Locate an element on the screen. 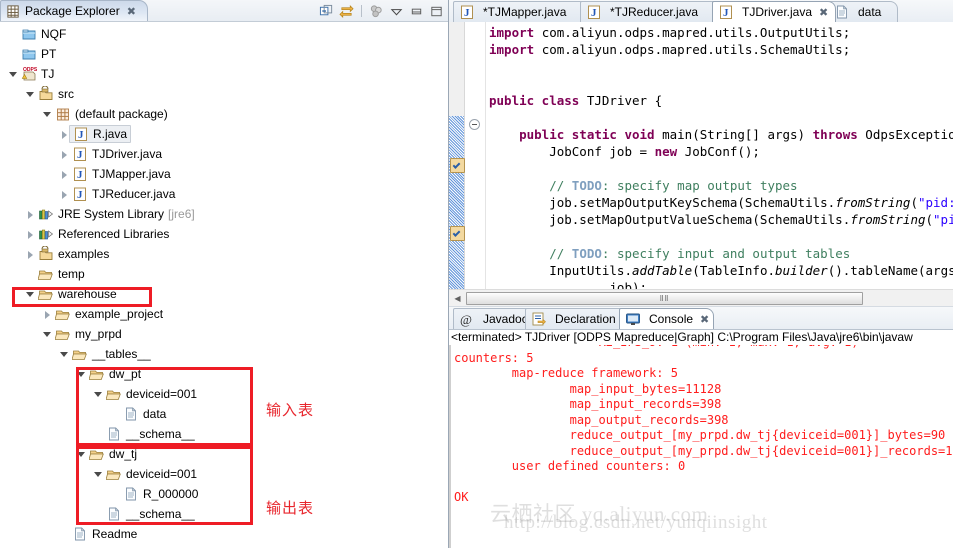 This screenshot has height=548, width=953. console-tab-console: Console ✖ is located at coordinates (666, 318).